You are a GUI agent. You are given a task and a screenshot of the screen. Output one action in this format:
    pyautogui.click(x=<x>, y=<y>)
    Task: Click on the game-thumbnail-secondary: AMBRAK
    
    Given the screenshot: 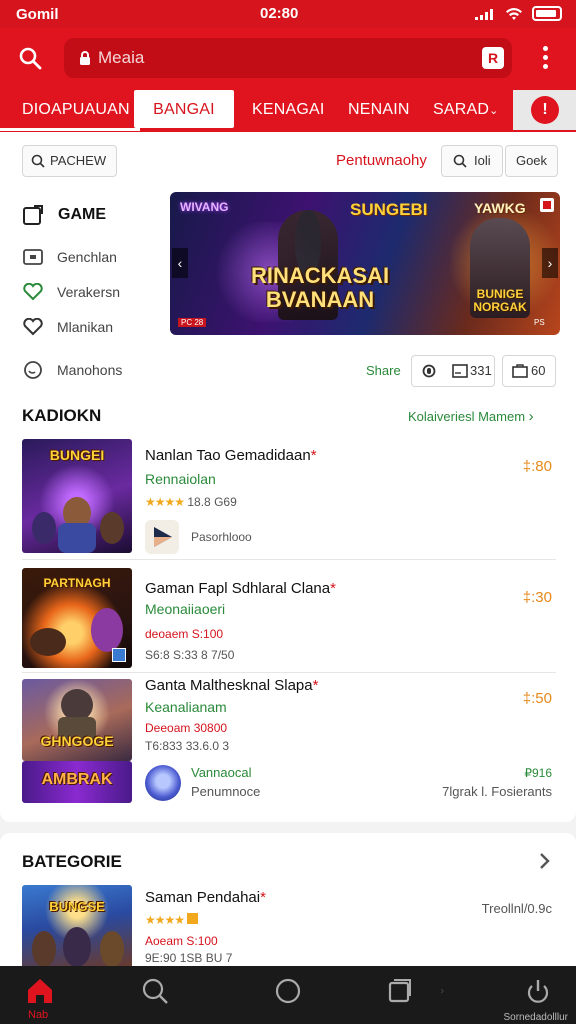 What is the action you would take?
    pyautogui.click(x=77, y=782)
    